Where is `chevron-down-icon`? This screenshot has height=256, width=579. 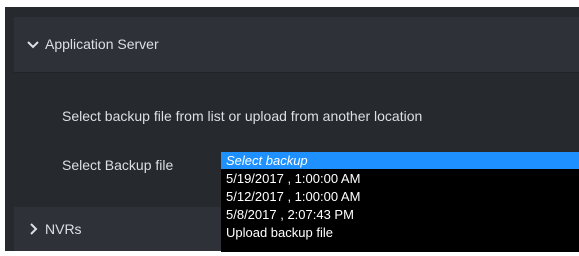
chevron-down-icon is located at coordinates (33, 45).